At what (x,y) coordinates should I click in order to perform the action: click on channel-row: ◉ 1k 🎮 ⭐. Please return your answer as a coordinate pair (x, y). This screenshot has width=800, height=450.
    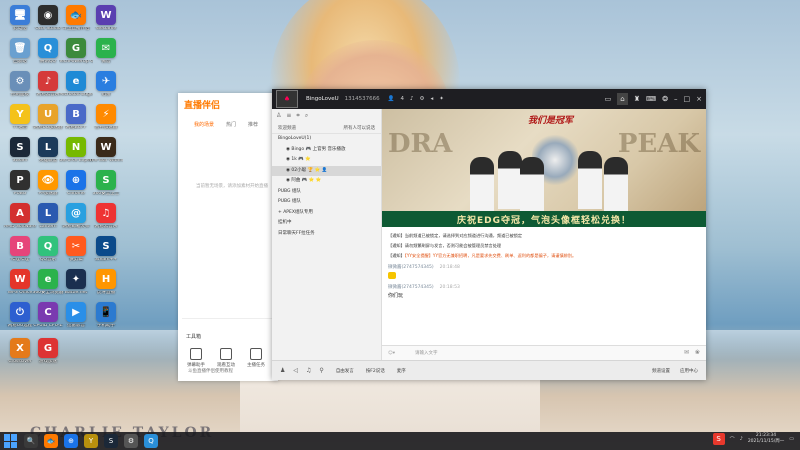
    Looking at the image, I should click on (326, 160).